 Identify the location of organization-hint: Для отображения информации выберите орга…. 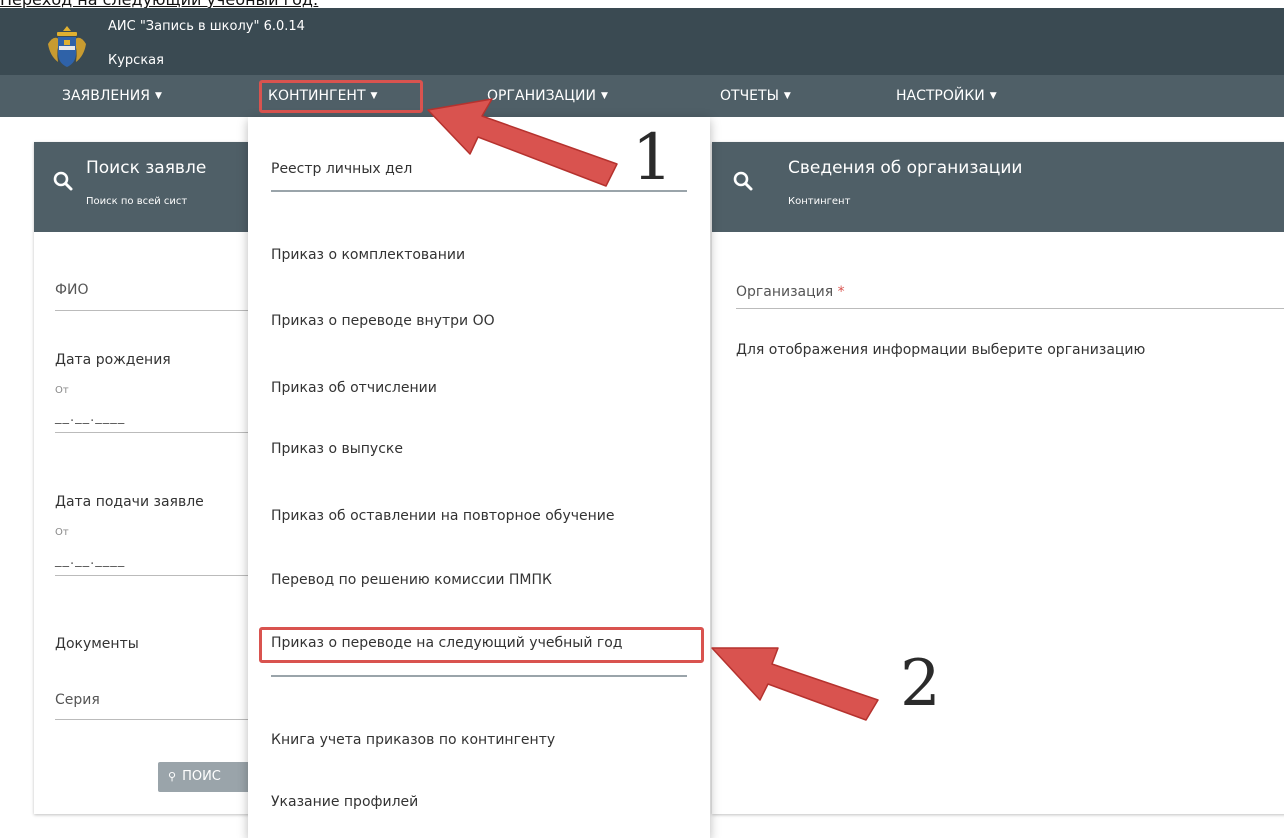
(941, 350).